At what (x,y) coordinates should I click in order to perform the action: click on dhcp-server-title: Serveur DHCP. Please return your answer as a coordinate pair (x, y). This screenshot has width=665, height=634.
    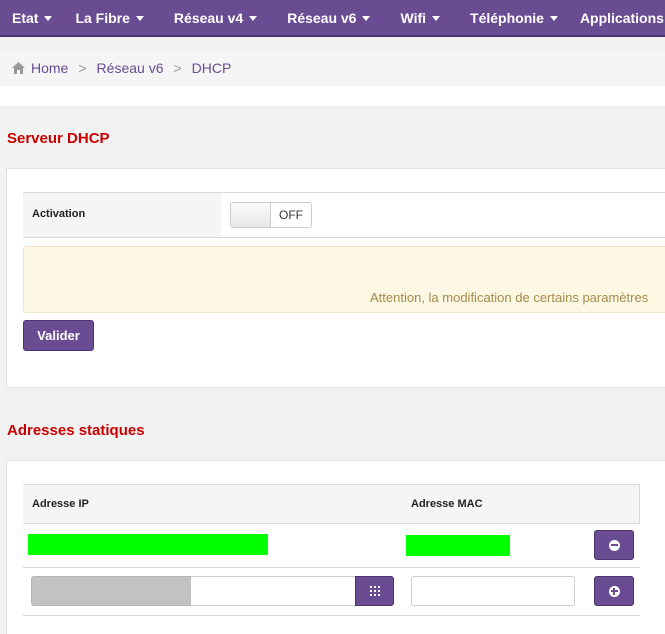
    Looking at the image, I should click on (58, 138).